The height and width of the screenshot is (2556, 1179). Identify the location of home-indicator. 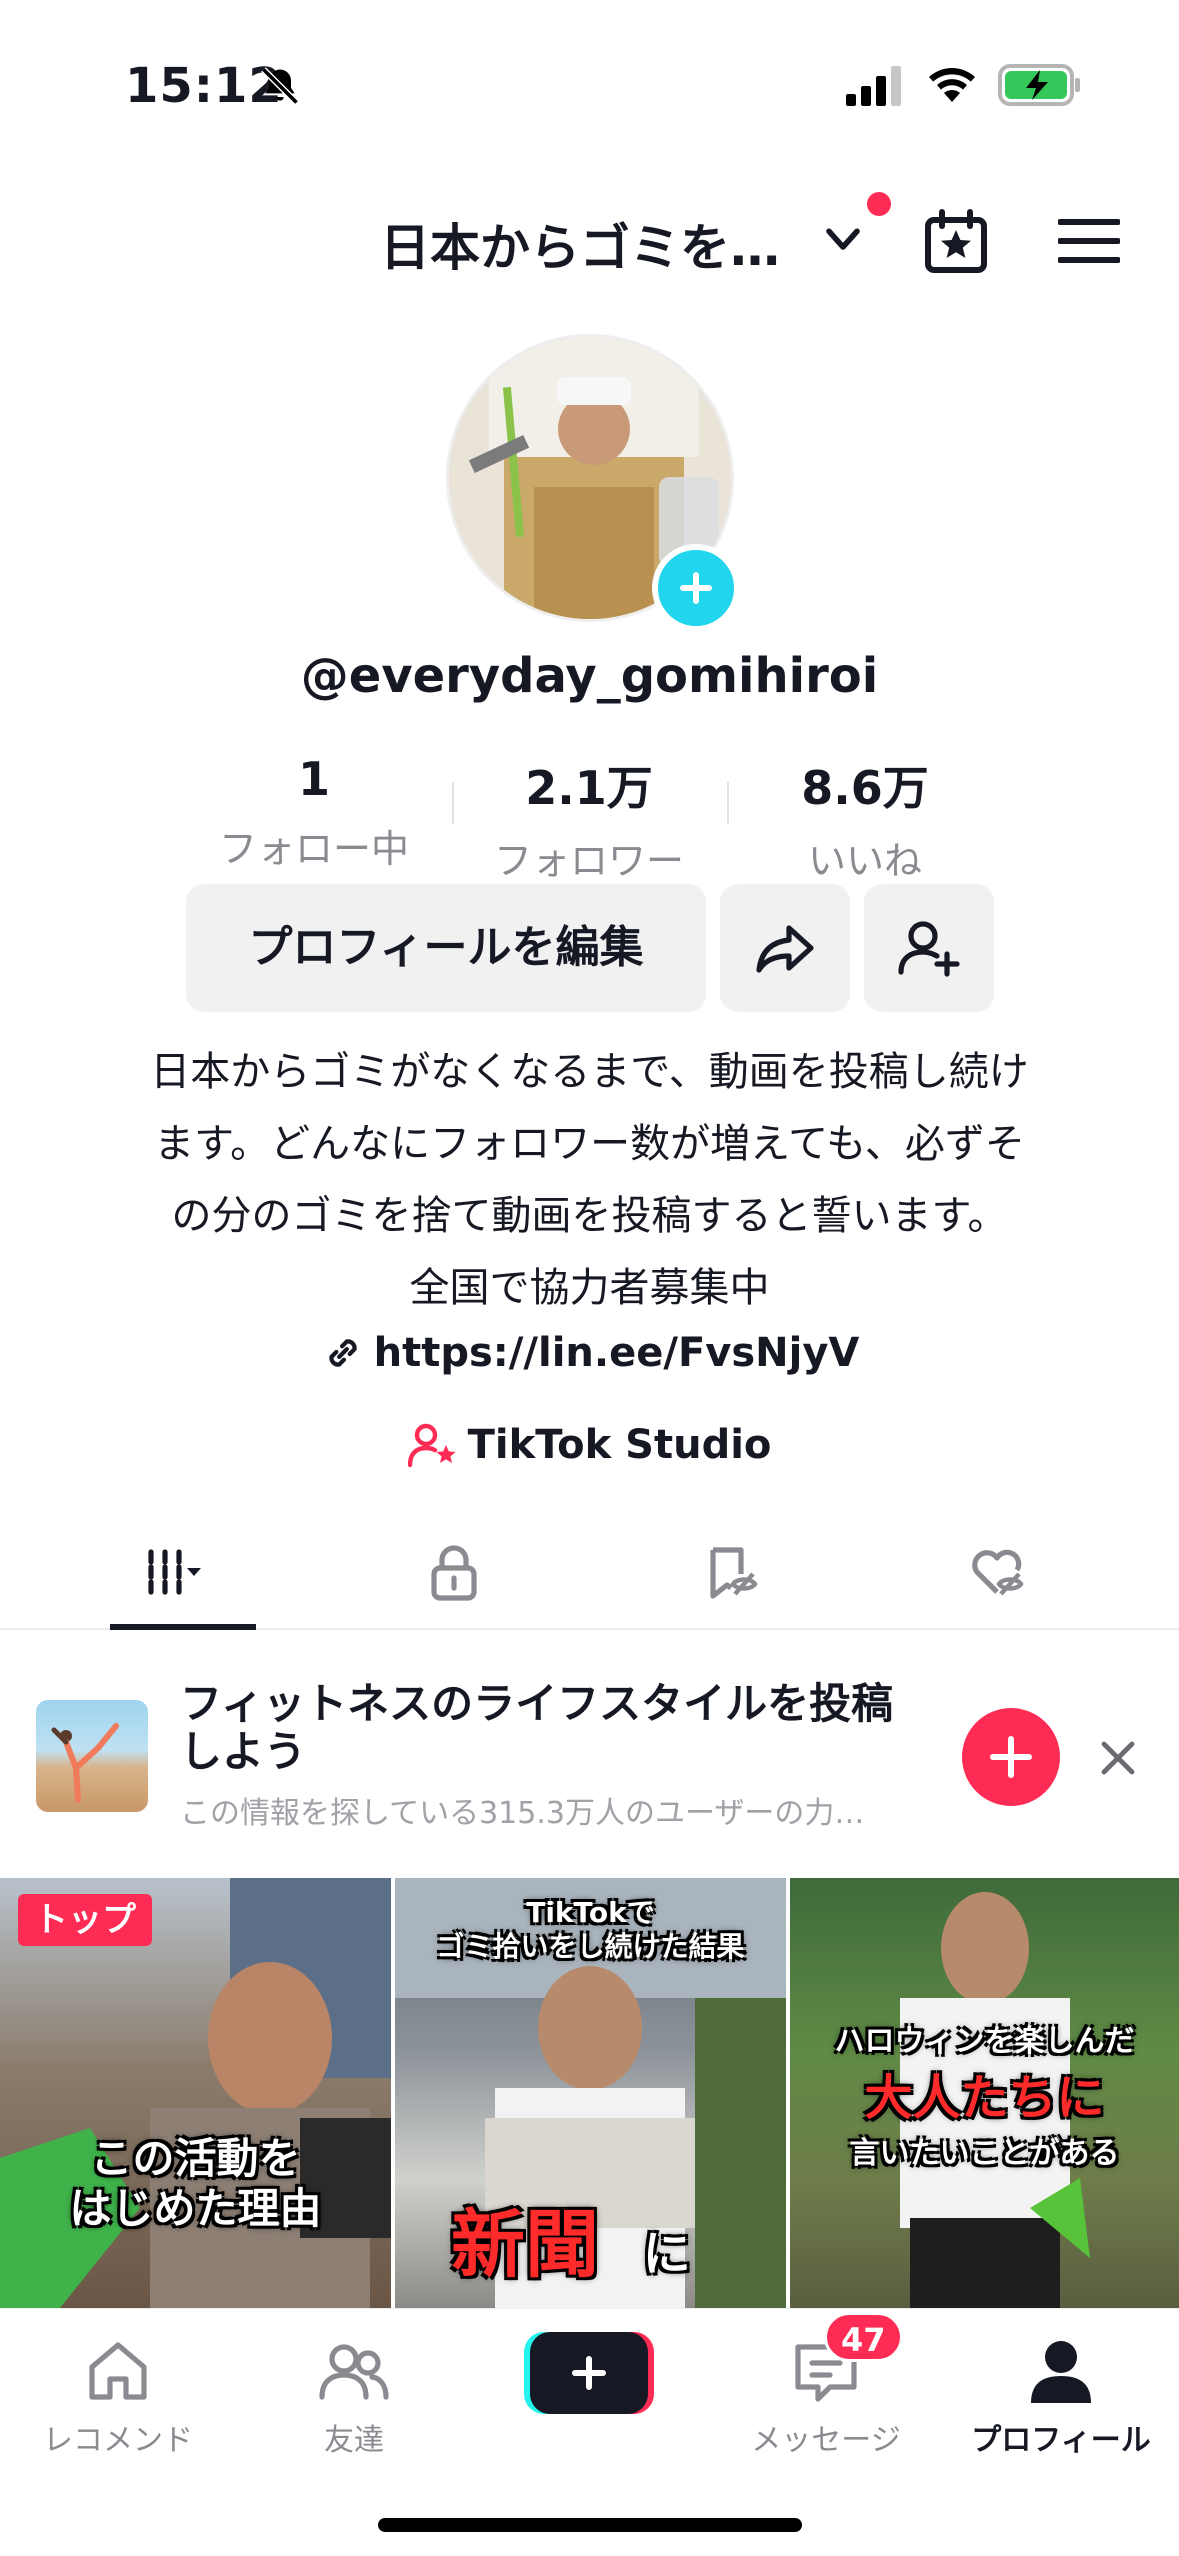
(590, 2525).